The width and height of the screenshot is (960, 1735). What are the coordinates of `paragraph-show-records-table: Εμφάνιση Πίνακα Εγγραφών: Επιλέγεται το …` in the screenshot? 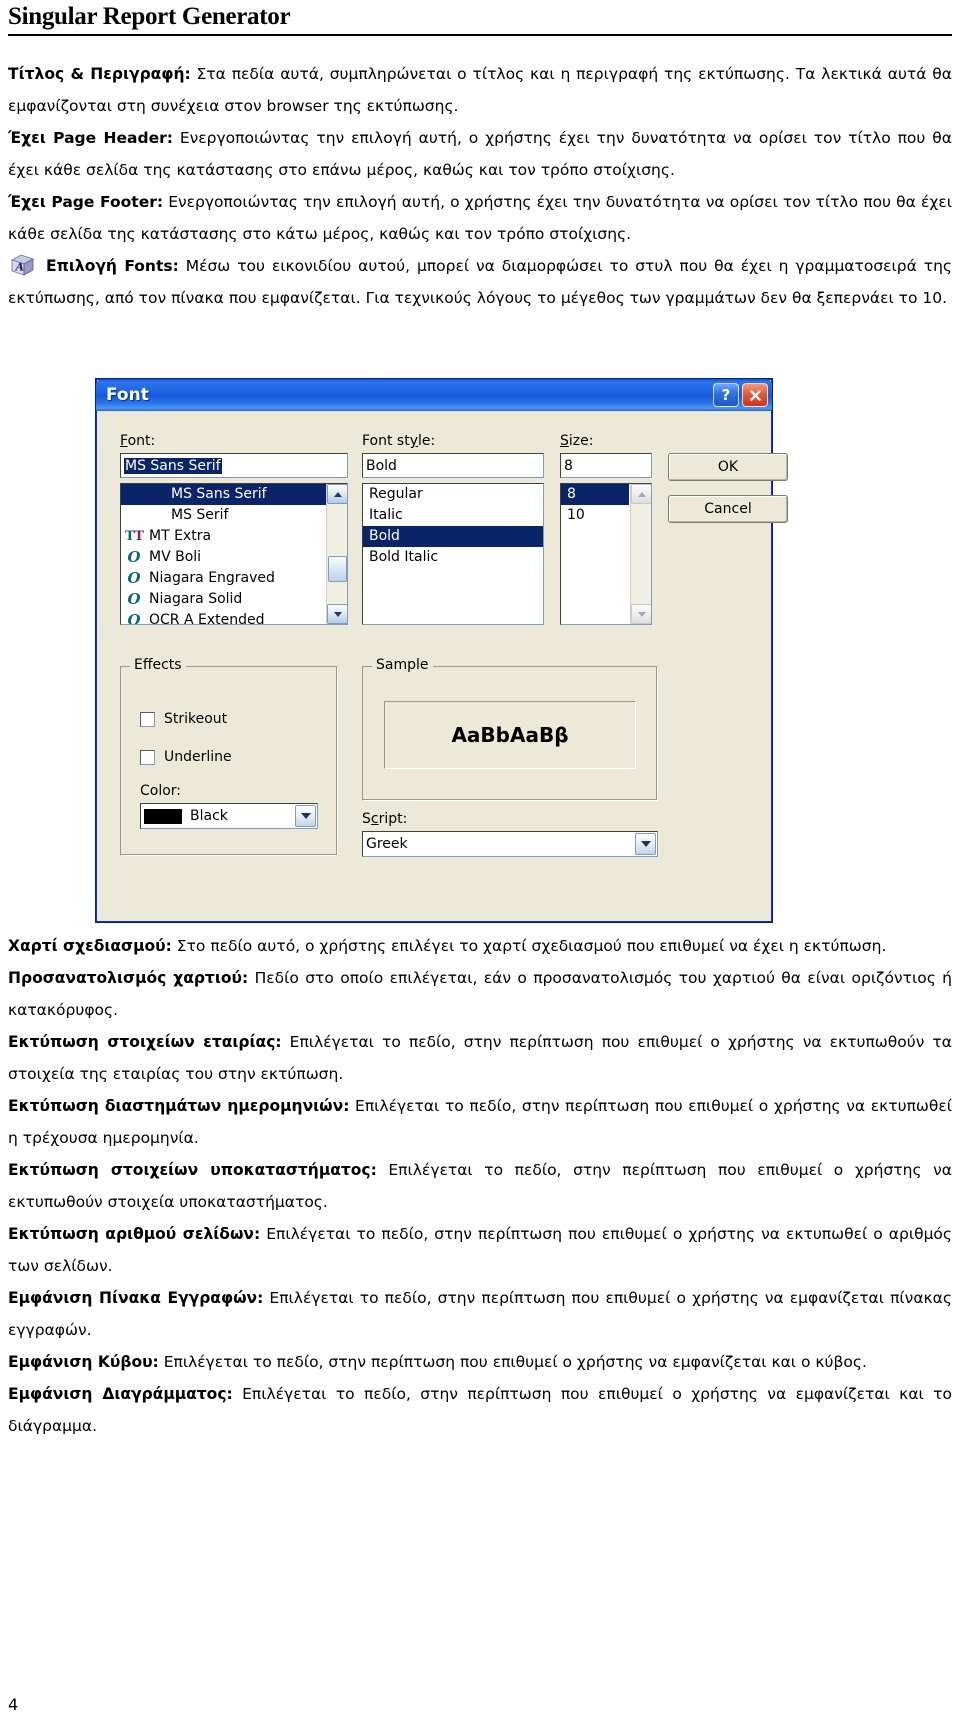 It's located at (480, 1314).